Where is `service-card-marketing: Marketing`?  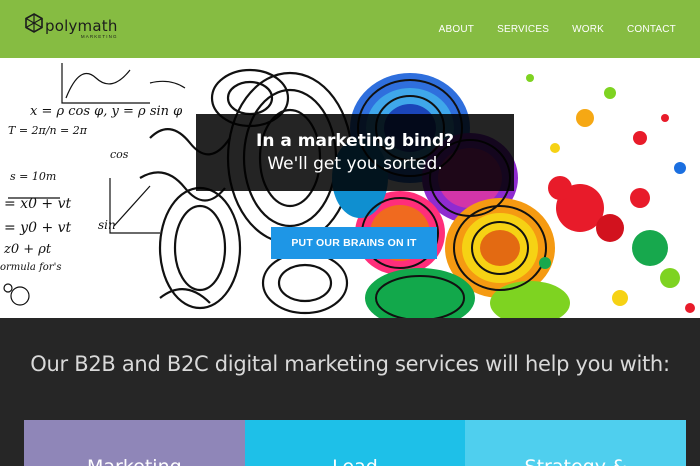
service-card-marketing: Marketing is located at coordinates (134, 443).